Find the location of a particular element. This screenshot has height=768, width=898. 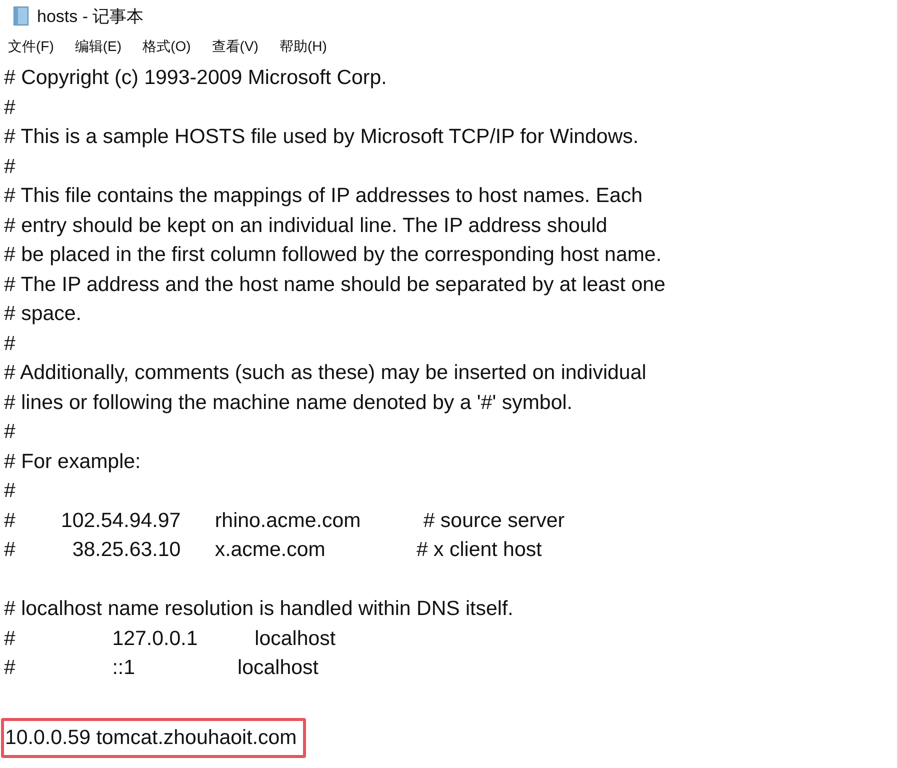

text-line: # Copyright (c) 1993-2009 Microsoft Corp. is located at coordinates (196, 78).